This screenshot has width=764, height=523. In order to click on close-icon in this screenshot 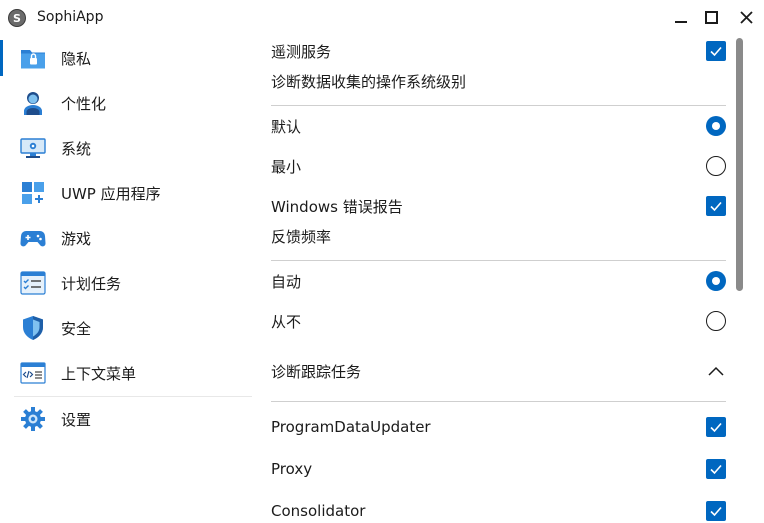, I will do `click(746, 17)`.